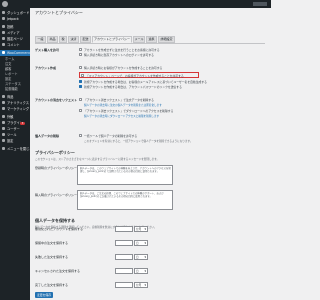  I want to click on account-creation-label: アカウント作成, so click(46, 68).